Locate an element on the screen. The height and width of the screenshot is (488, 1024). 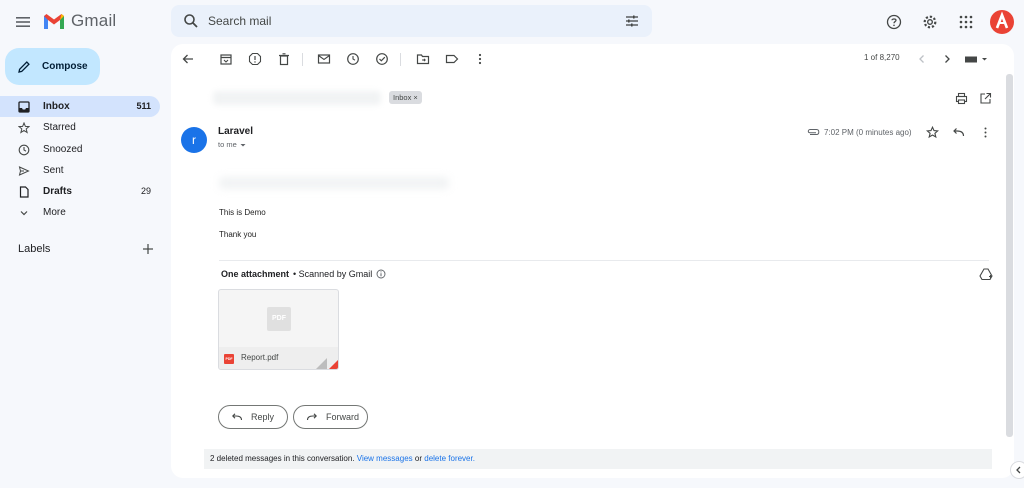
newer-chevron-icon is located at coordinates (922, 59).